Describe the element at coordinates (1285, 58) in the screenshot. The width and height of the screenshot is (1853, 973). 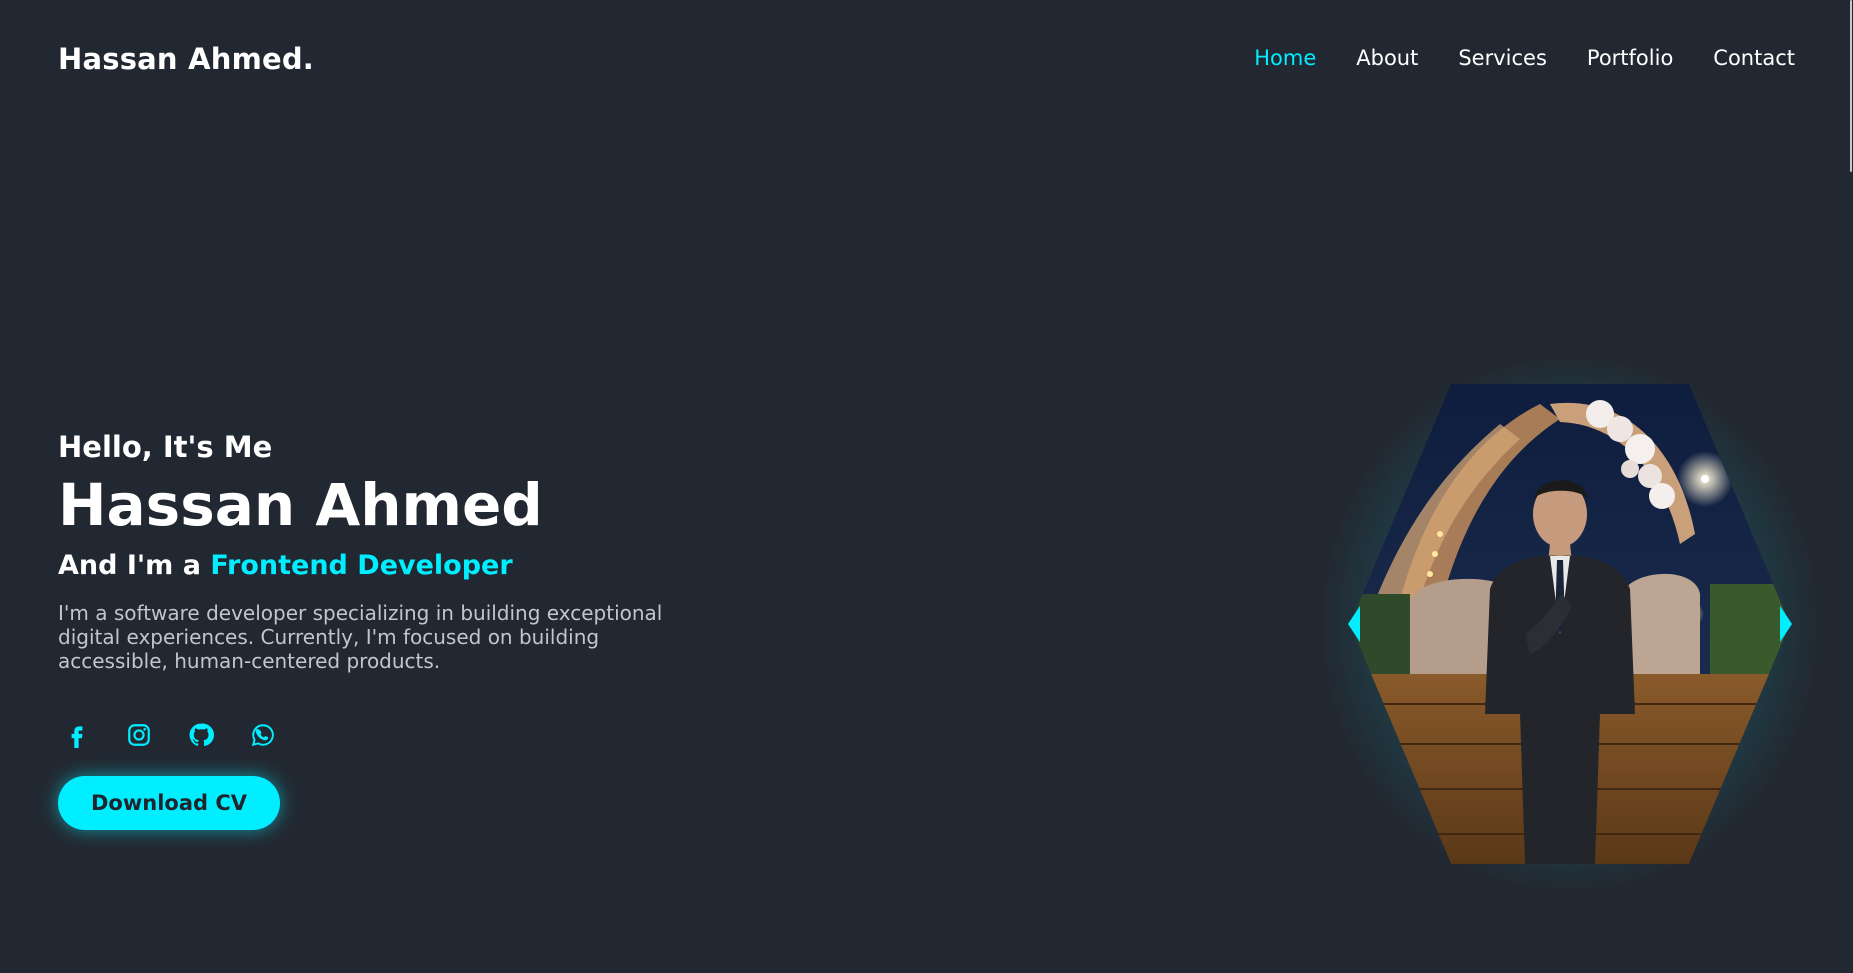
I see `nav-home: Home` at that location.